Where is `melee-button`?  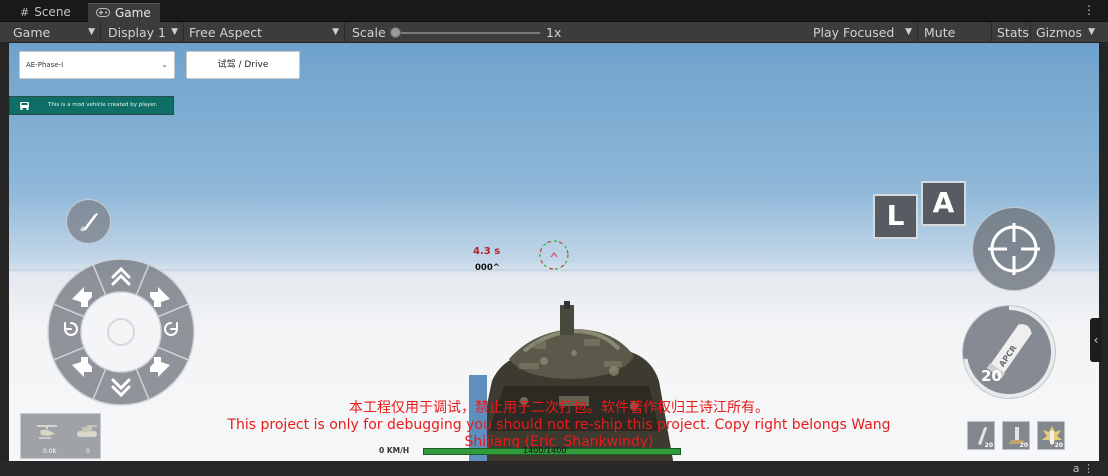 melee-button is located at coordinates (88, 221).